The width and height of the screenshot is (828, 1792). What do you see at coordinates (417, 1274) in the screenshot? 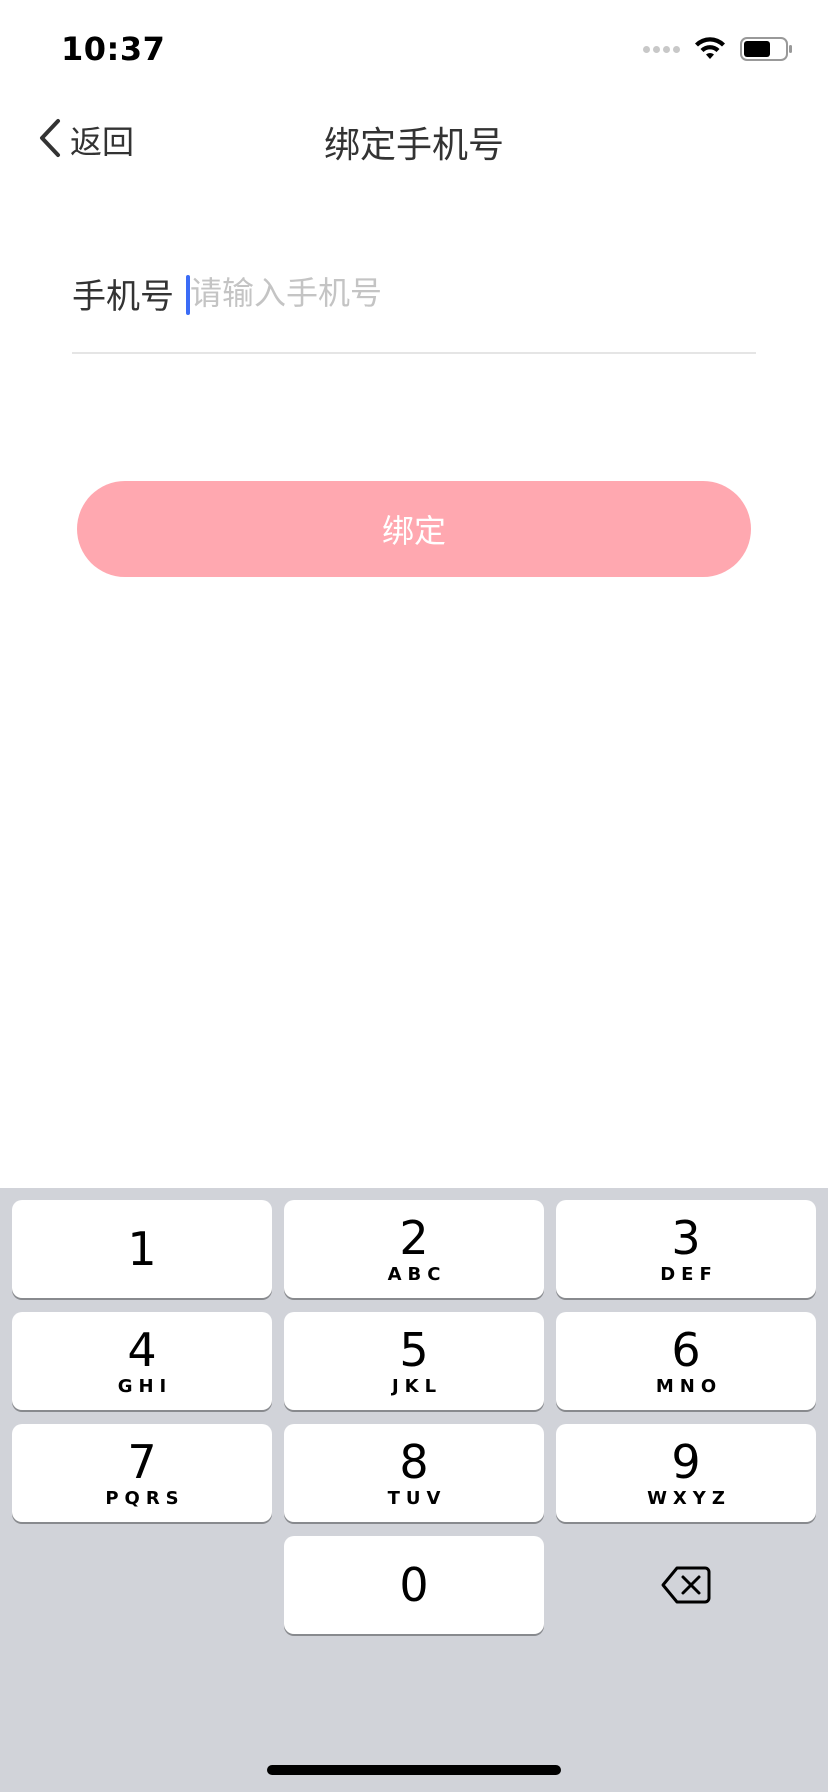
I see `key-letters: ABC` at bounding box center [417, 1274].